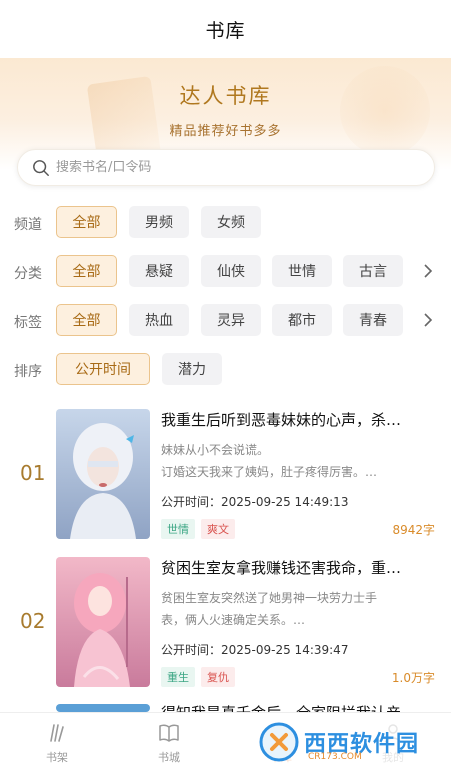 The image size is (451, 775). Describe the element at coordinates (159, 320) in the screenshot. I see `chip-tag-hotblood: 热血` at that location.